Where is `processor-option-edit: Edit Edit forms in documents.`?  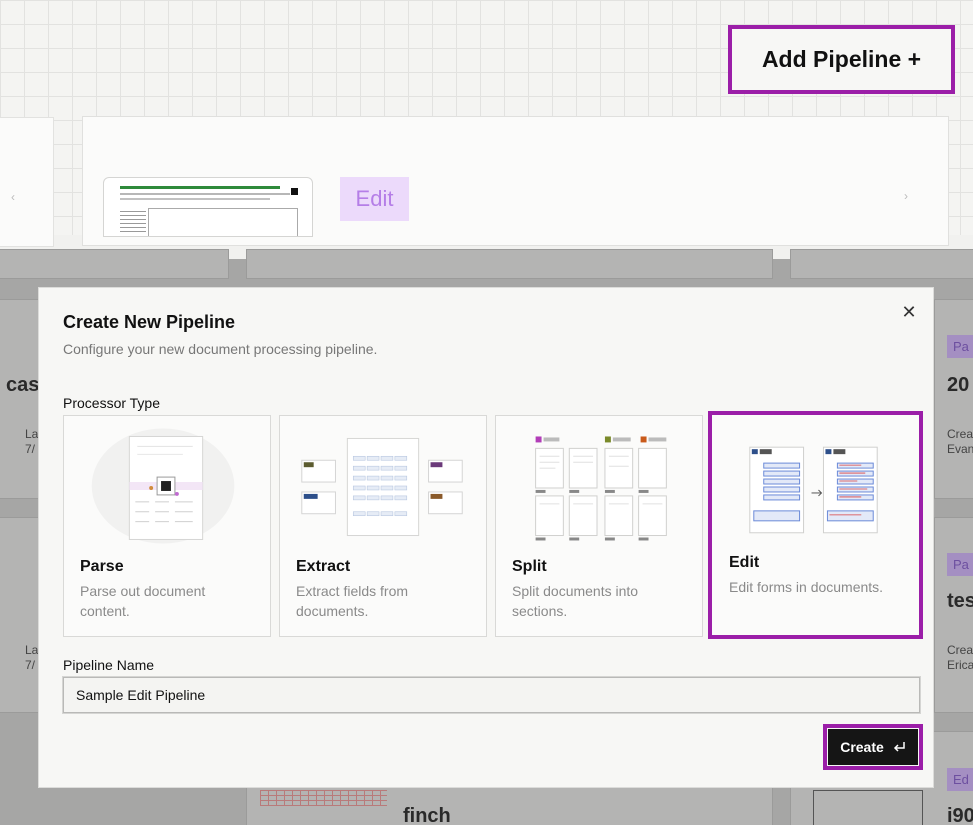
processor-option-edit: Edit Edit forms in documents. is located at coordinates (815, 525).